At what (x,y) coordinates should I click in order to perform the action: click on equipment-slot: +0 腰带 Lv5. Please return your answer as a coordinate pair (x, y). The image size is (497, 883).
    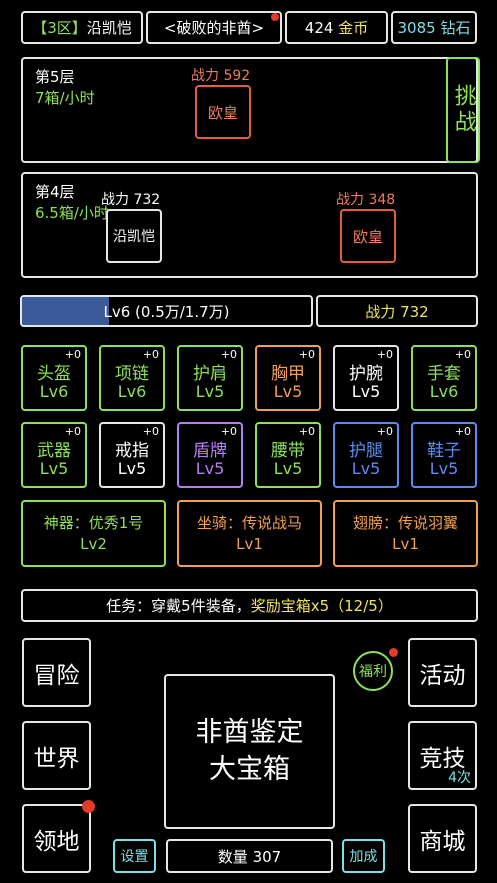
    Looking at the image, I should click on (288, 455).